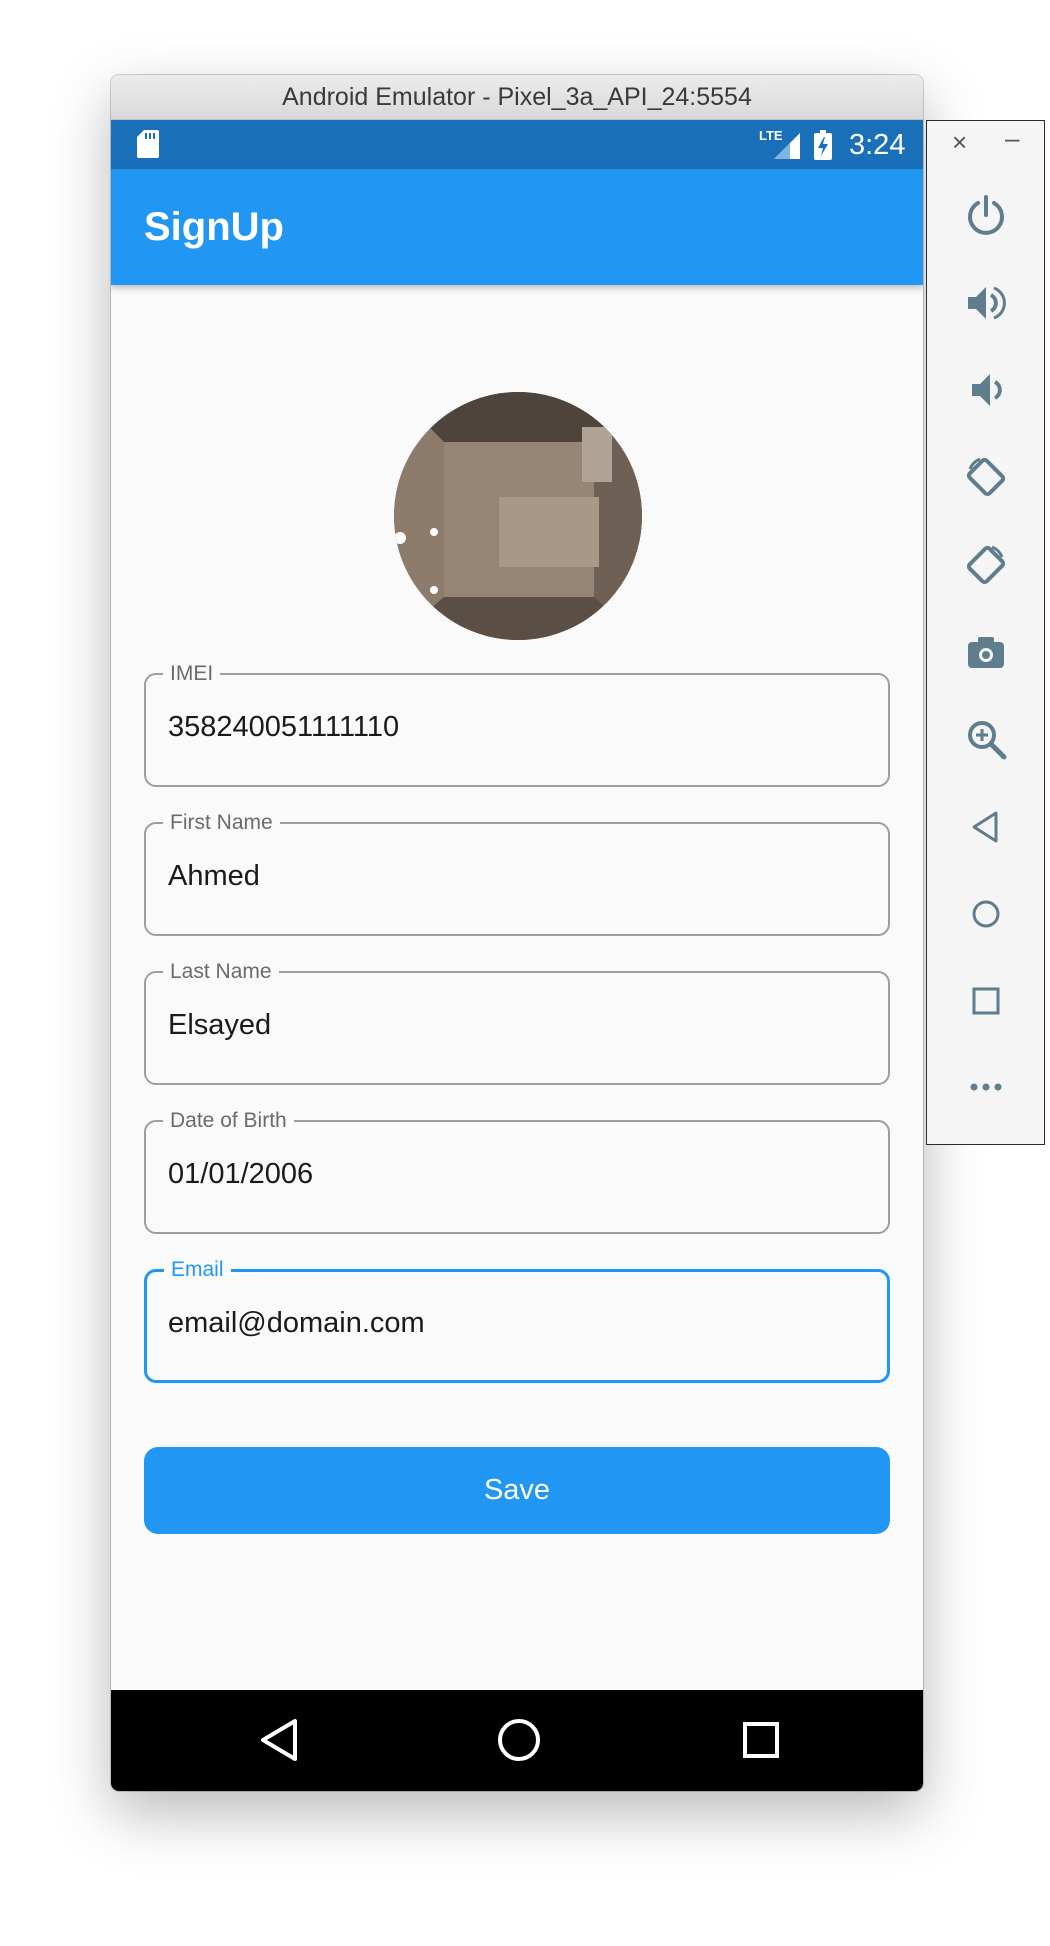  Describe the element at coordinates (986, 652) in the screenshot. I see `camera-icon` at that location.